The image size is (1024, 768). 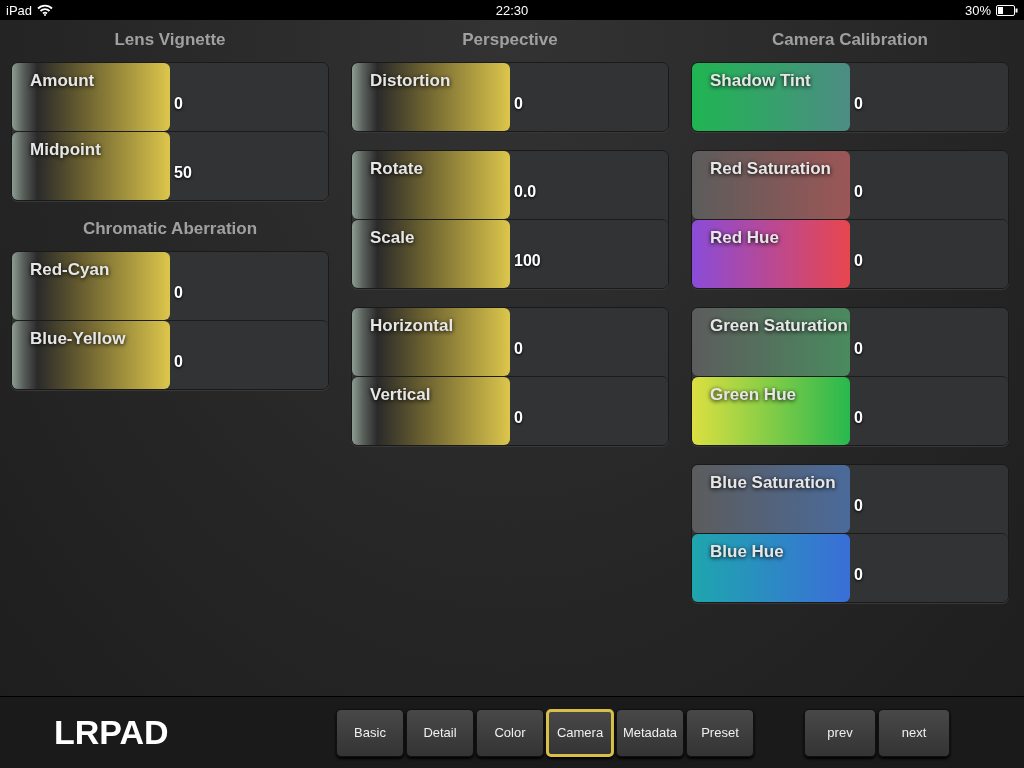 What do you see at coordinates (410, 80) in the screenshot?
I see `slider-label: Distortion` at bounding box center [410, 80].